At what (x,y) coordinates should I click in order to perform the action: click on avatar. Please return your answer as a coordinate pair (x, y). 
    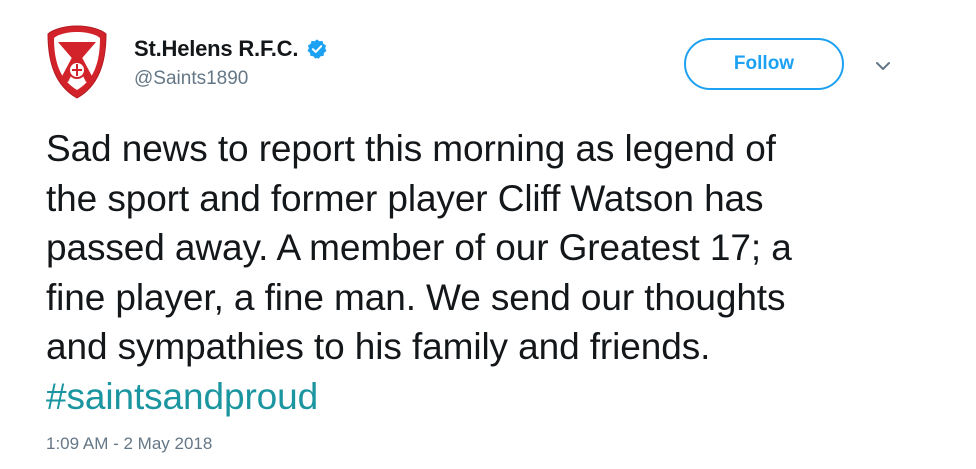
    Looking at the image, I should click on (77, 62).